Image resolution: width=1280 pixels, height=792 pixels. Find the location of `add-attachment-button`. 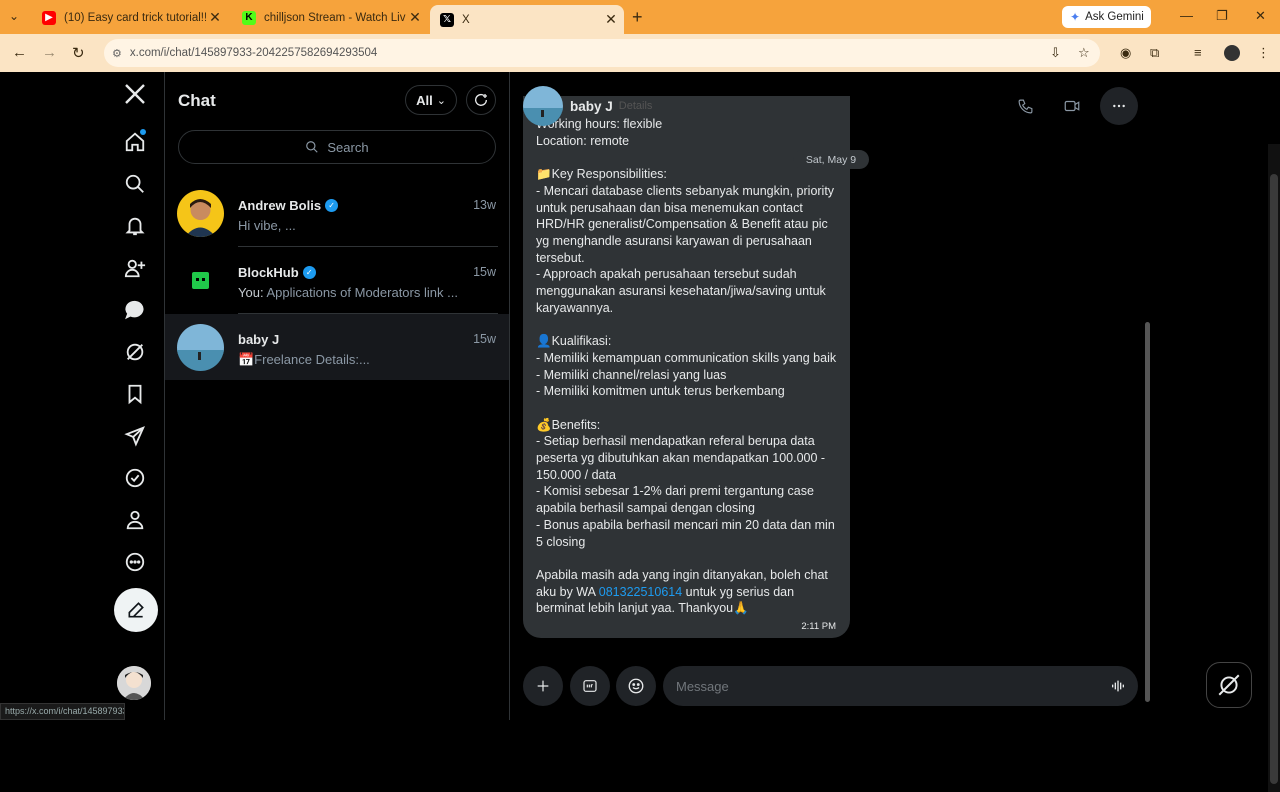

add-attachment-button is located at coordinates (543, 686).